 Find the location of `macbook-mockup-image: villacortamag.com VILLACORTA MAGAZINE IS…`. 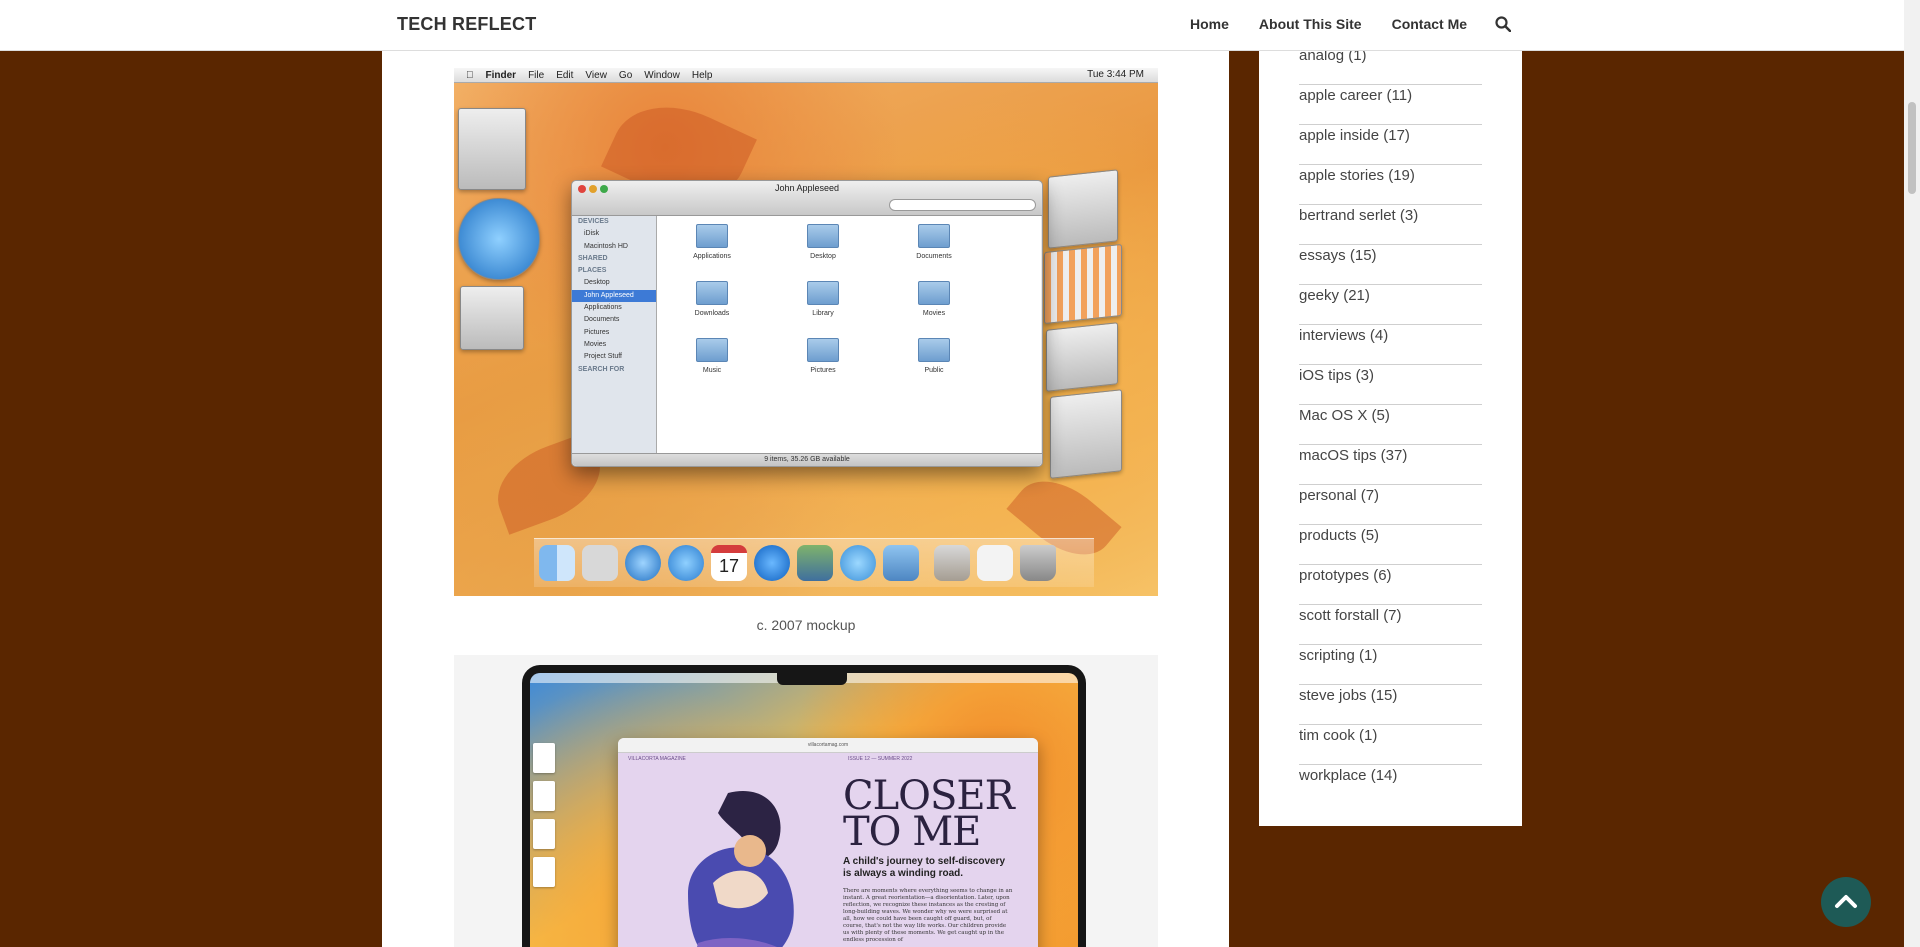

macbook-mockup-image: villacortamag.com VILLACORTA MAGAZINE IS… is located at coordinates (806, 801).